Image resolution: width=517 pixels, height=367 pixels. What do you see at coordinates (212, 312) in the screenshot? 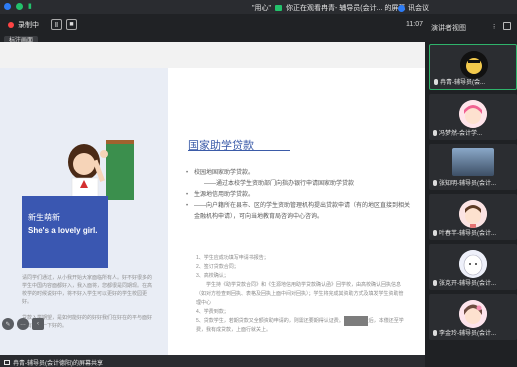
I see `numbered-item: 4、学费到款；` at bounding box center [212, 312].